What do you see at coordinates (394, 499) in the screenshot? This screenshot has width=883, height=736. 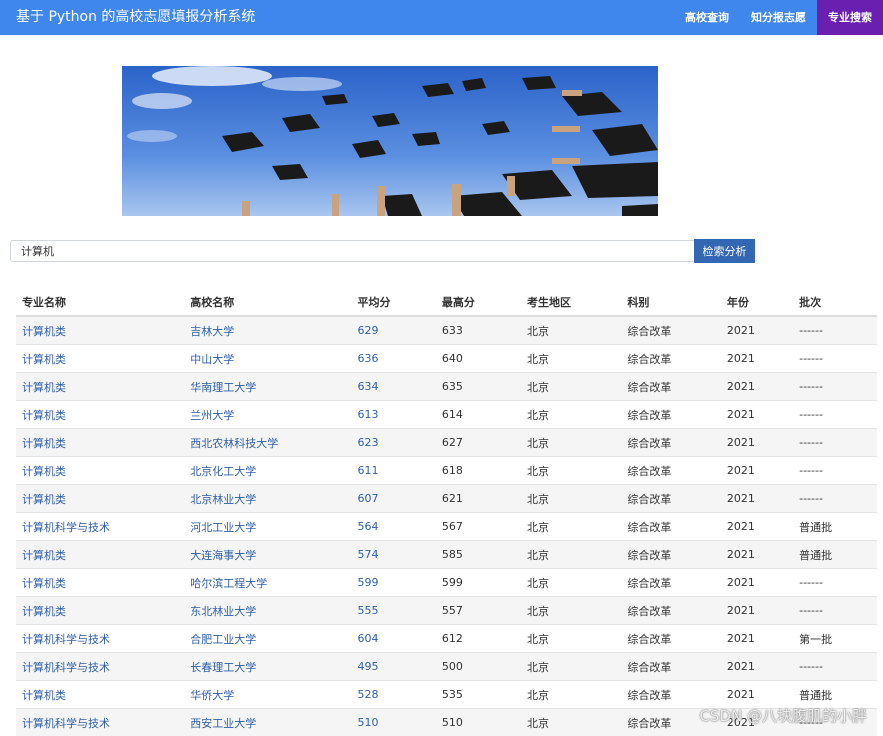 I see `cell-avg-score: 607` at bounding box center [394, 499].